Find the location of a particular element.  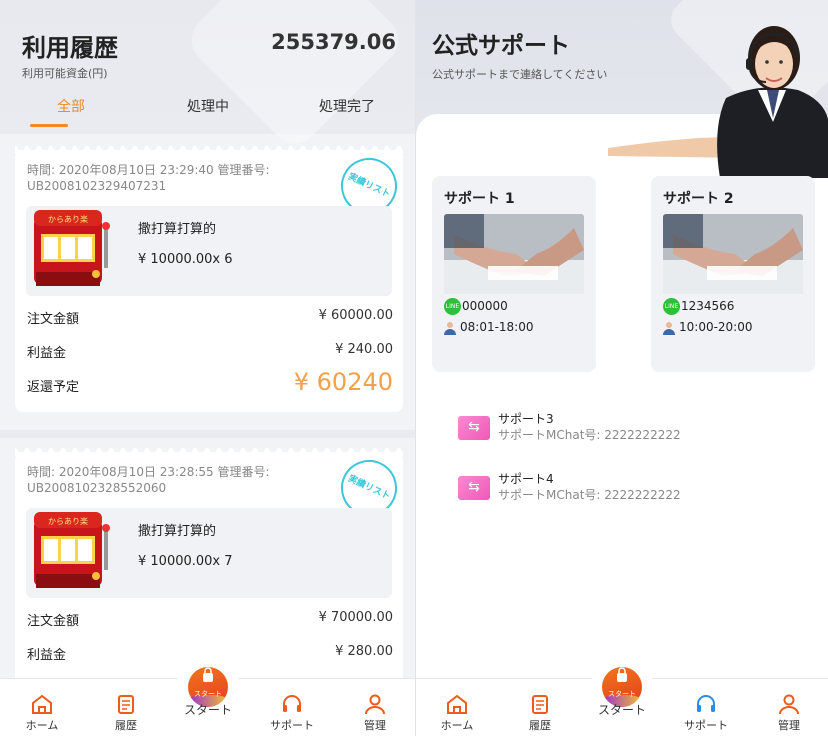

mchat-name: サポート4 is located at coordinates (526, 479).